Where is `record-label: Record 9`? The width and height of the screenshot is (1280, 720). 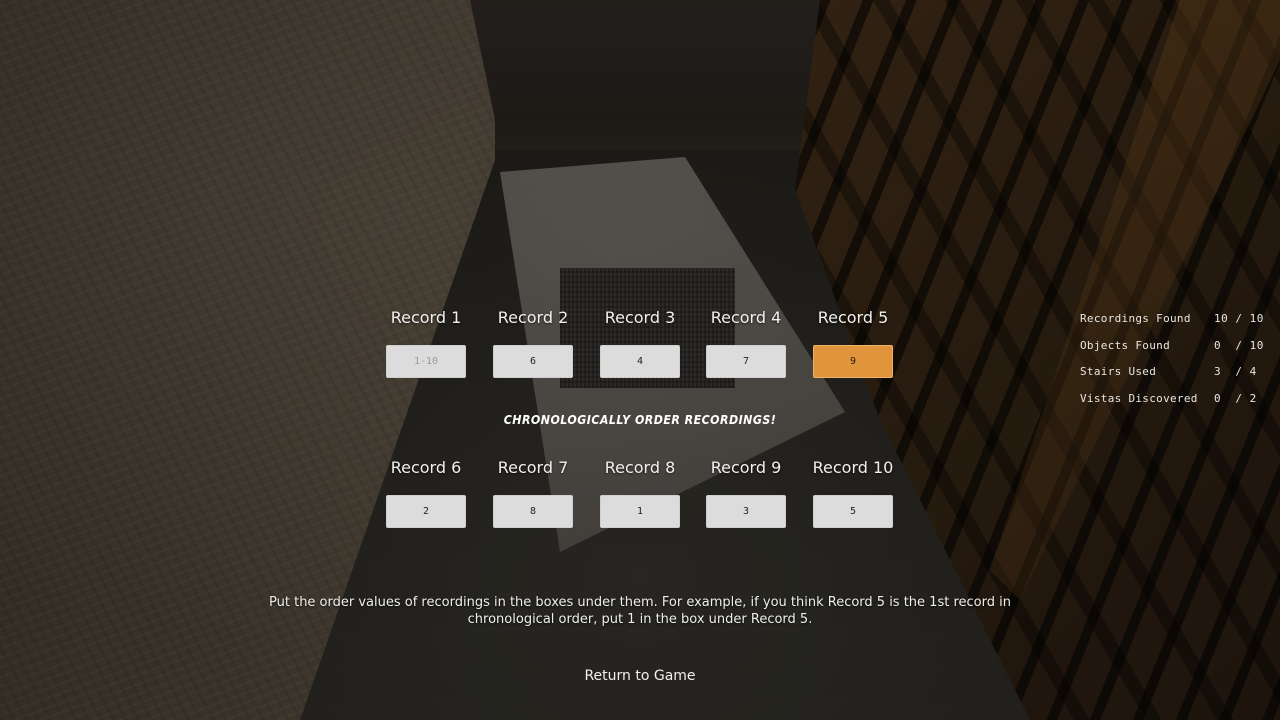
record-label: Record 9 is located at coordinates (746, 467).